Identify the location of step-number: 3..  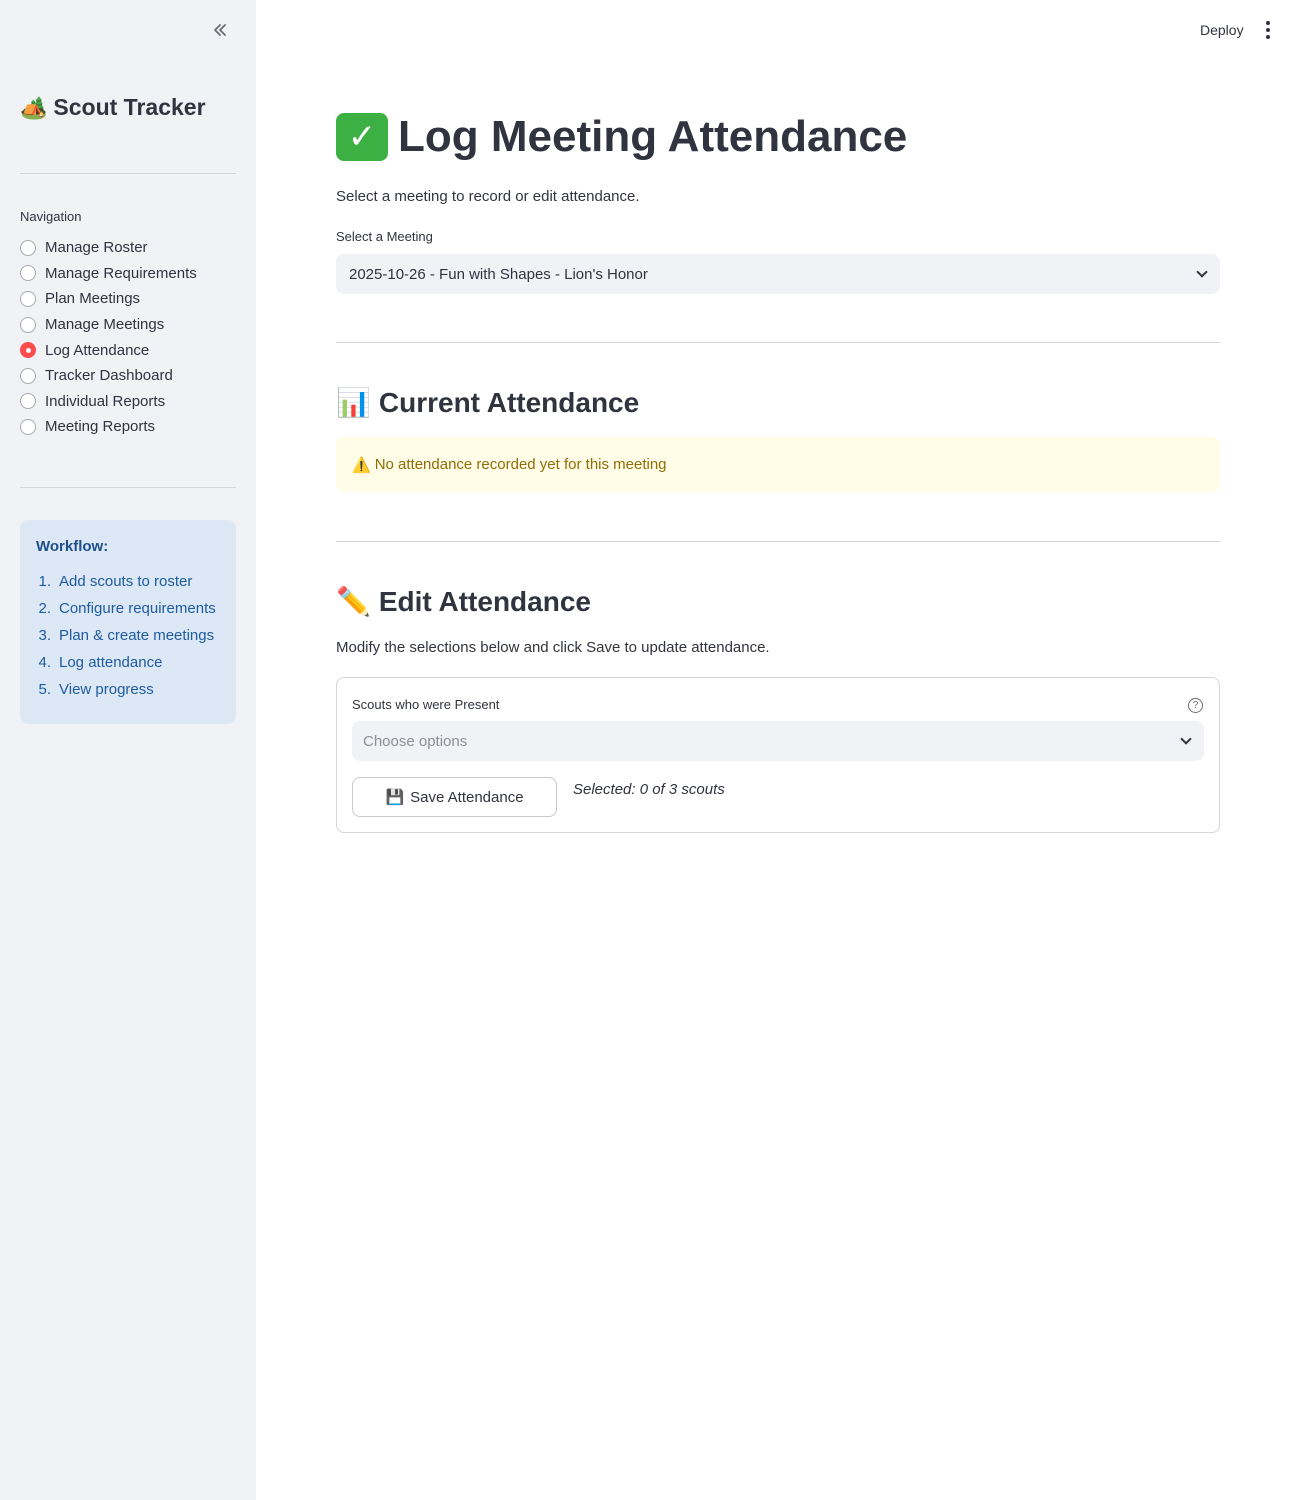
(44, 635).